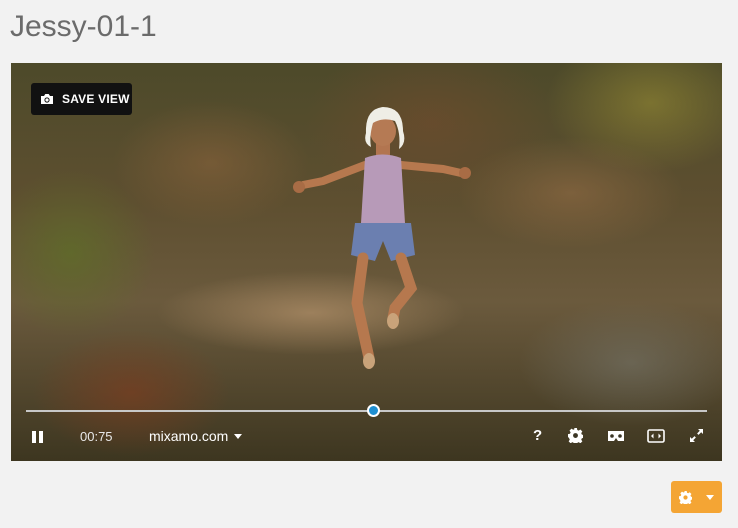  Describe the element at coordinates (47, 99) in the screenshot. I see `camera-icon` at that location.